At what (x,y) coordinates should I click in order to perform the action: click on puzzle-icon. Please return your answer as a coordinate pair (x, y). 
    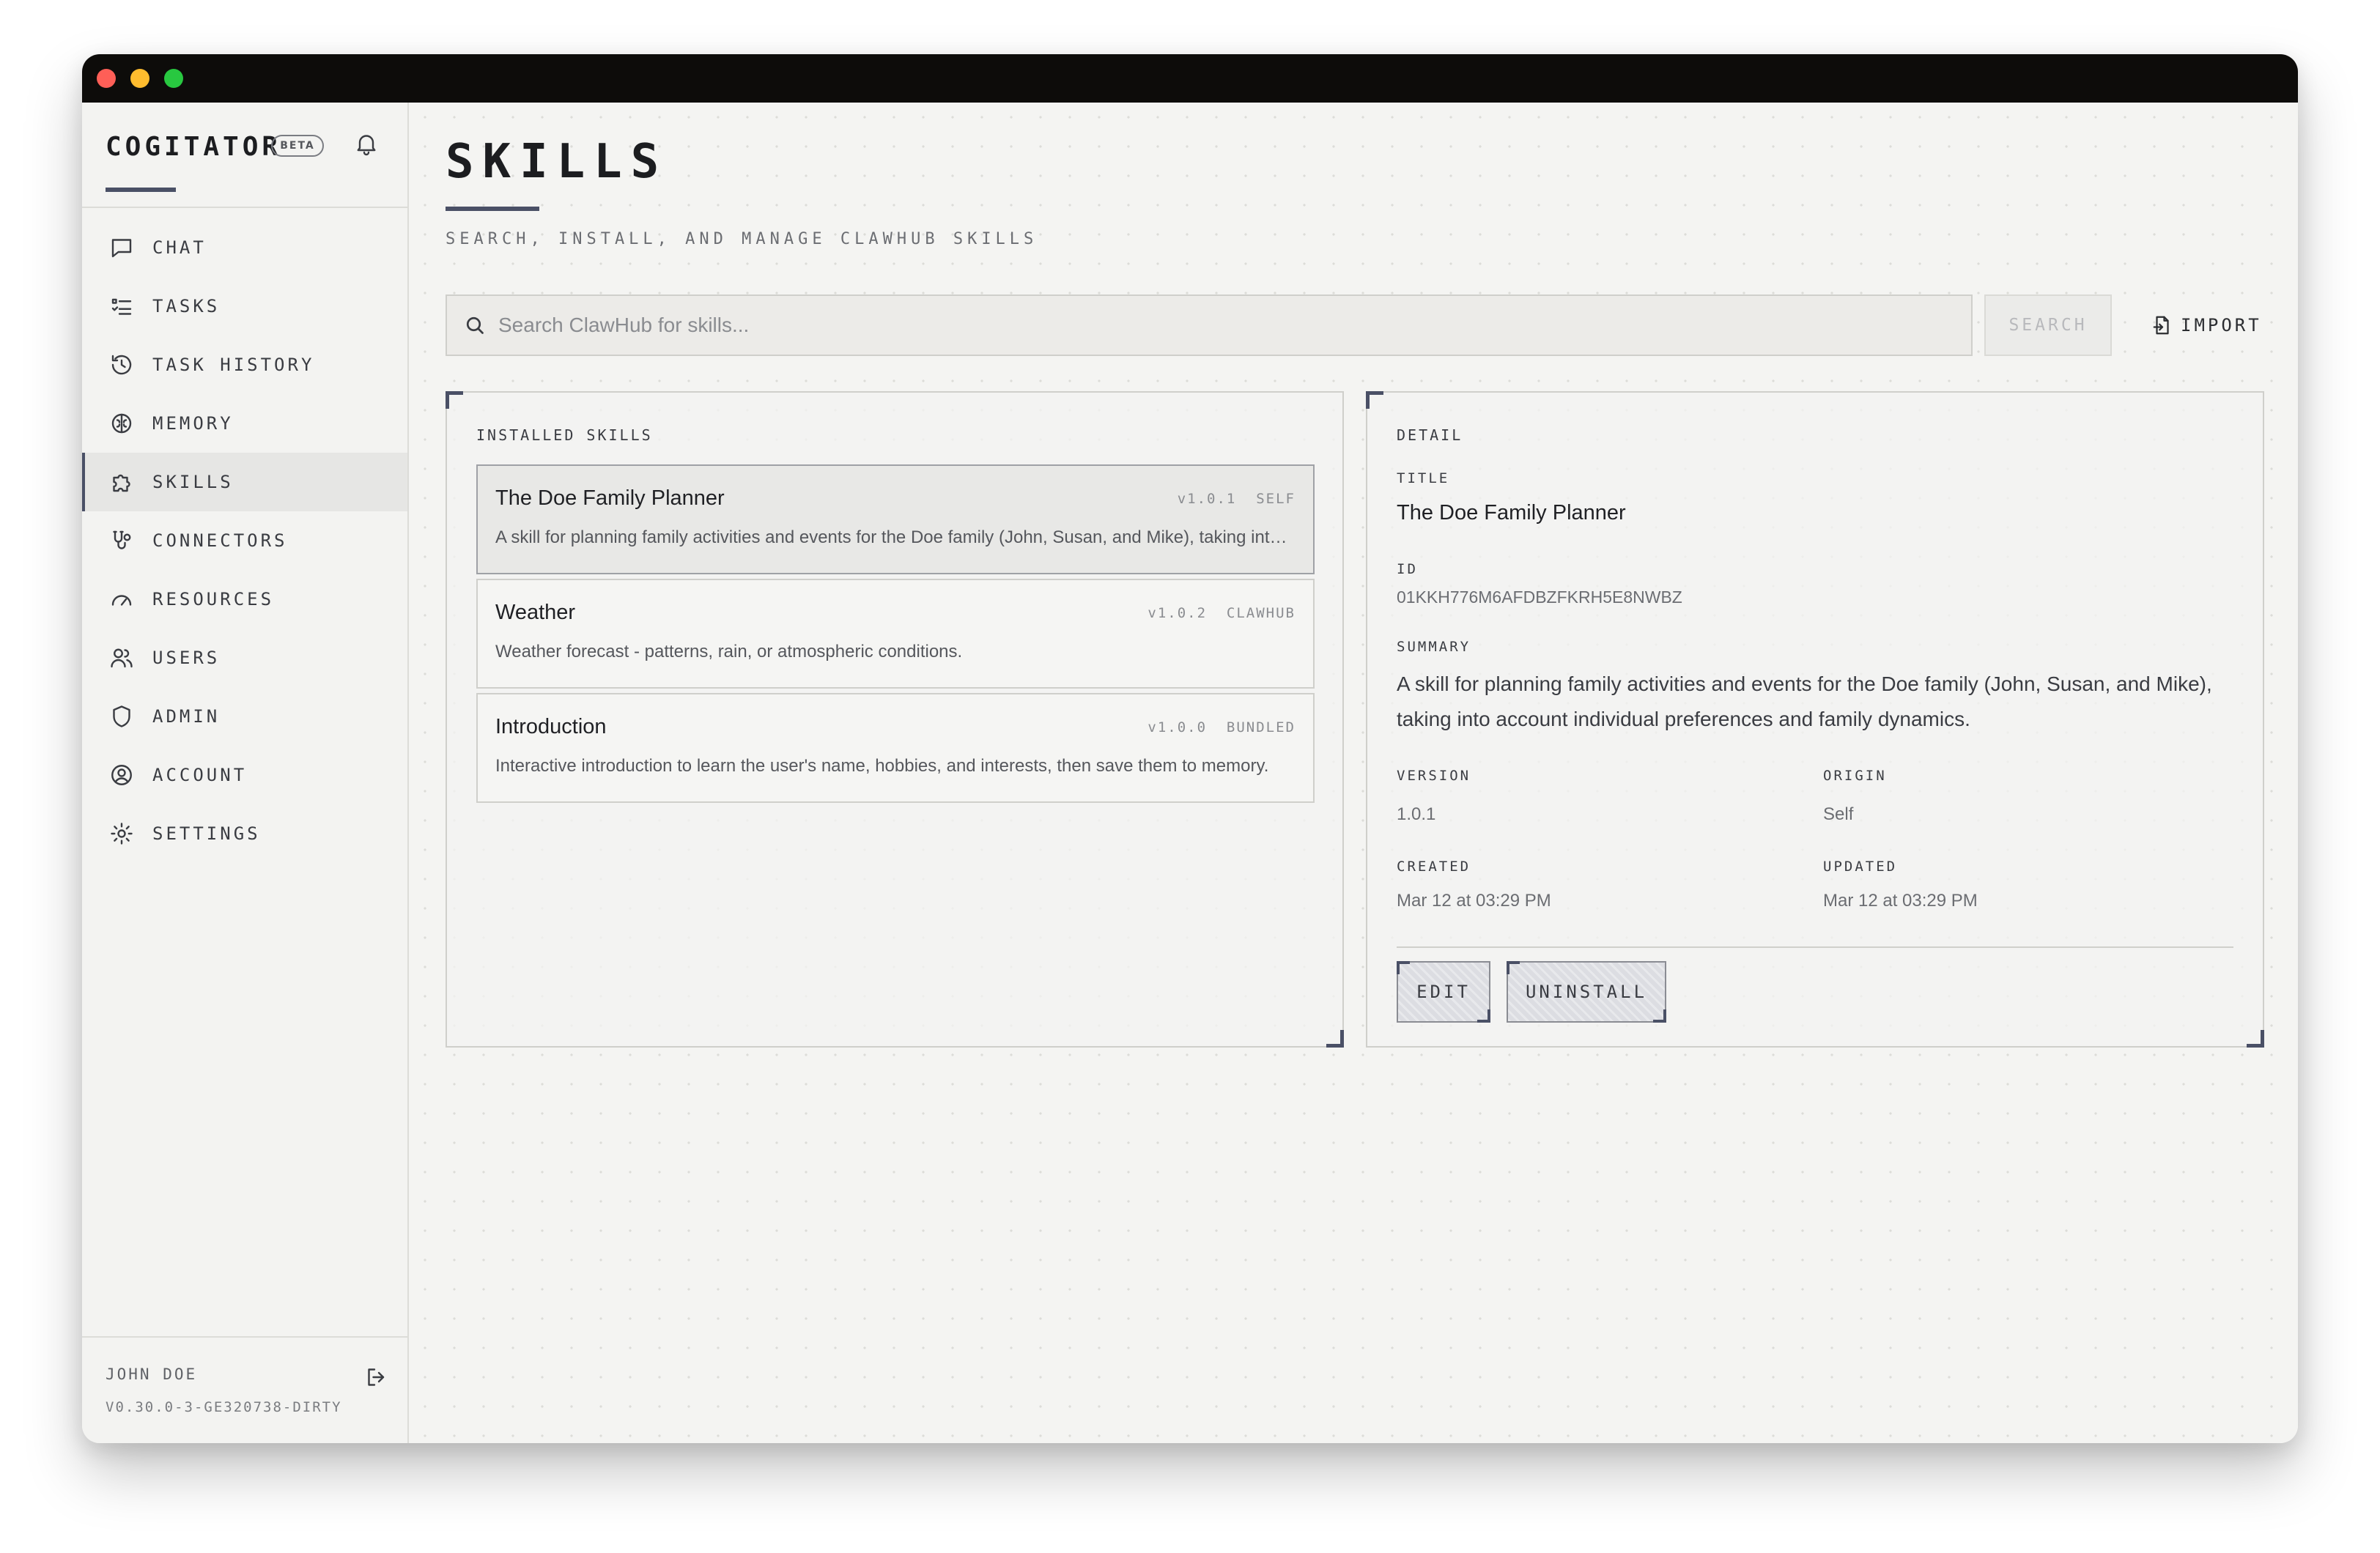
    Looking at the image, I should click on (121, 482).